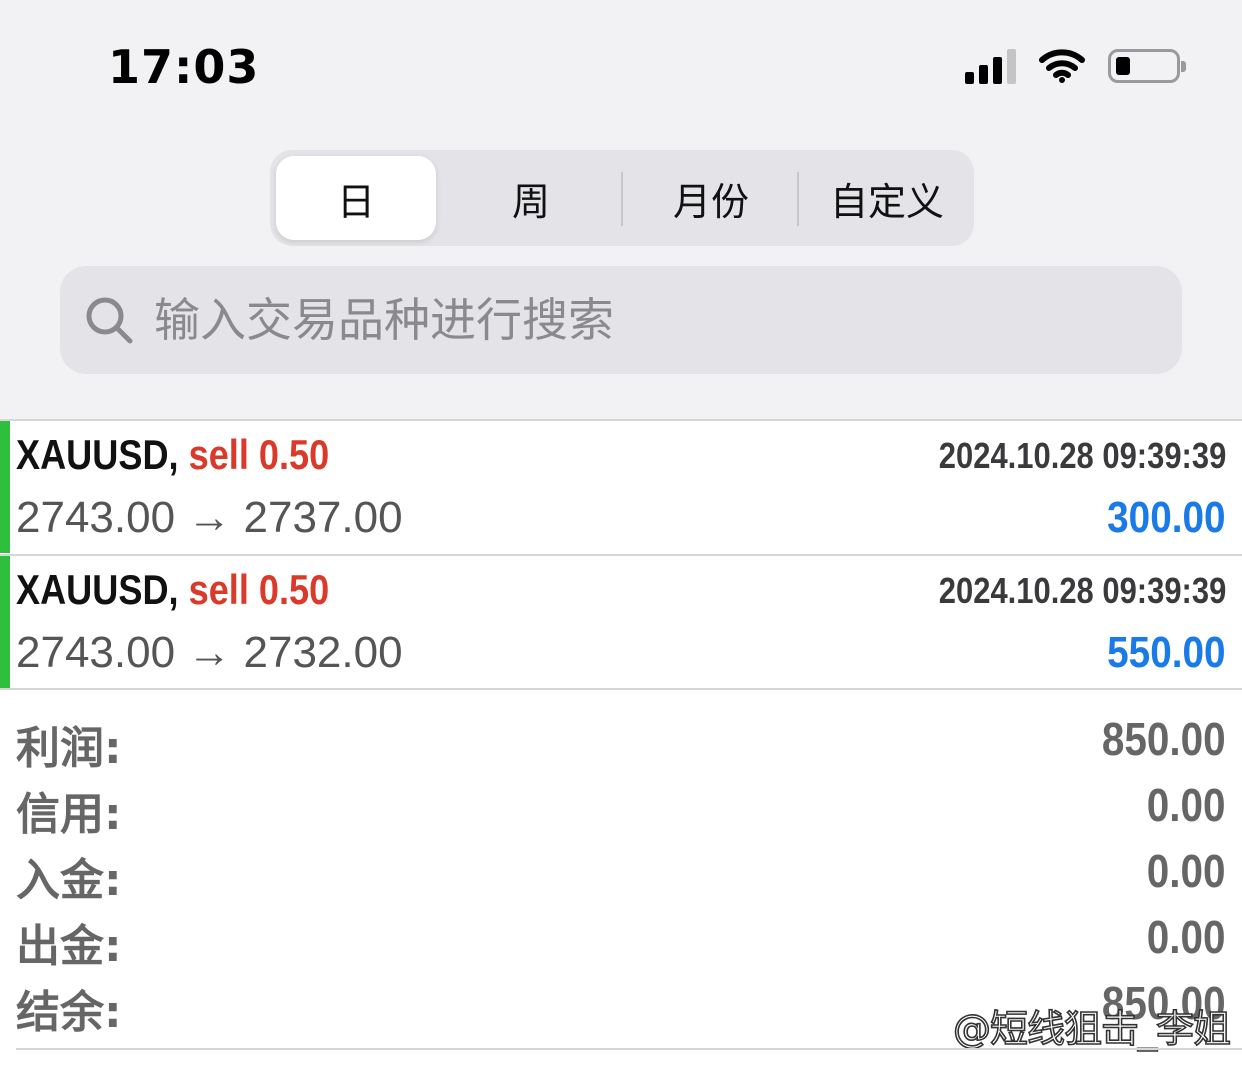  I want to click on search-input, so click(634, 320).